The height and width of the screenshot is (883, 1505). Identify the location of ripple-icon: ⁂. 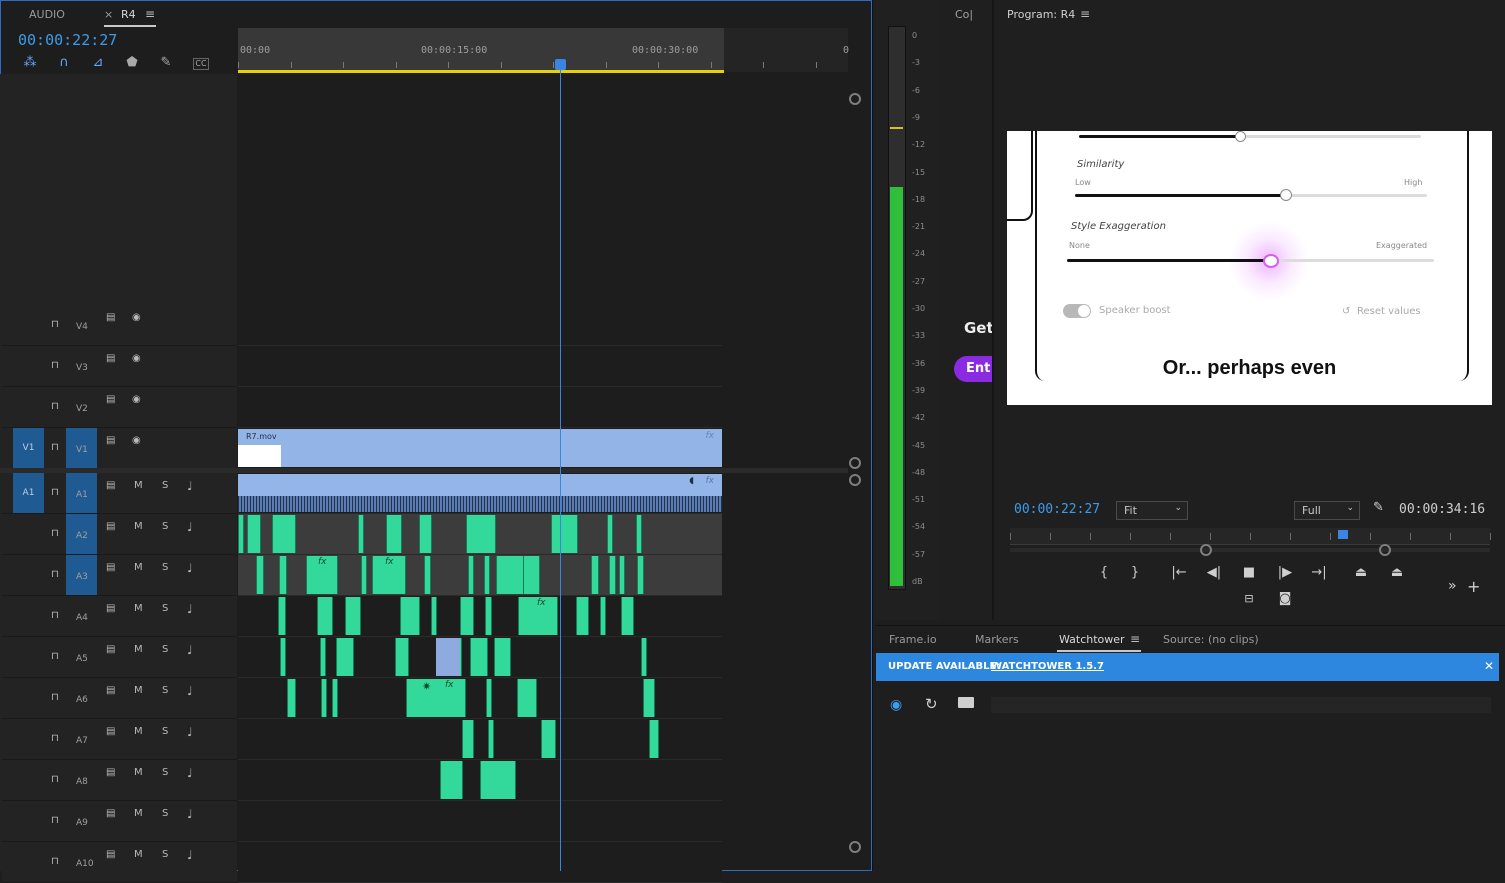
(30, 63).